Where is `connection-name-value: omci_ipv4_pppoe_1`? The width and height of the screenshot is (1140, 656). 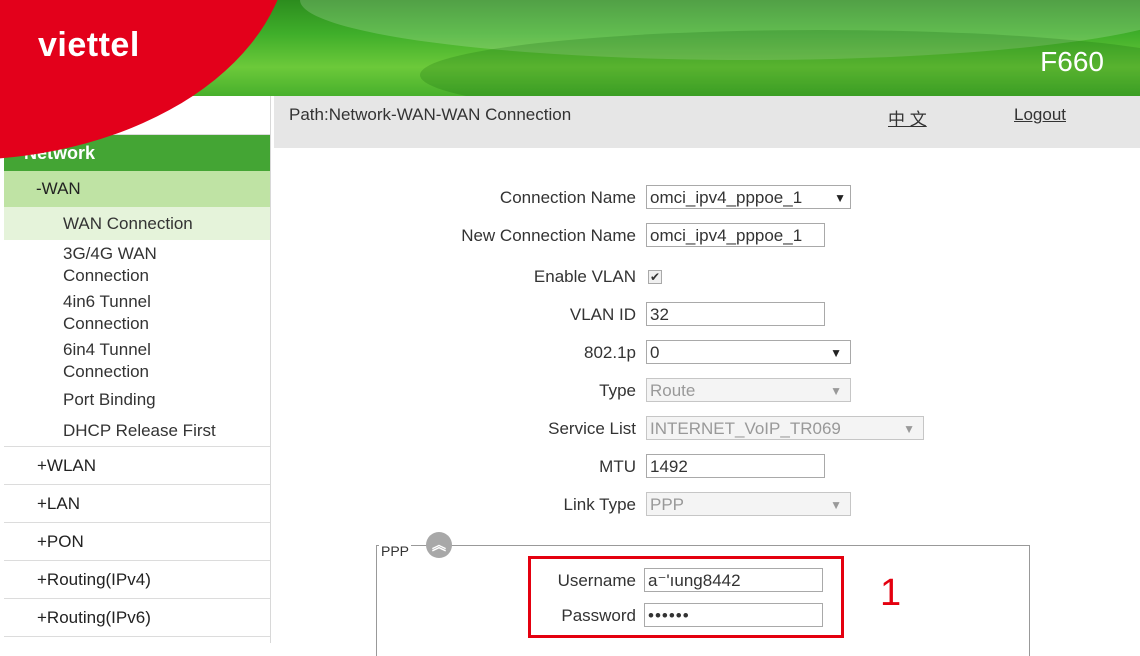 connection-name-value: omci_ipv4_pppoe_1 is located at coordinates (726, 197).